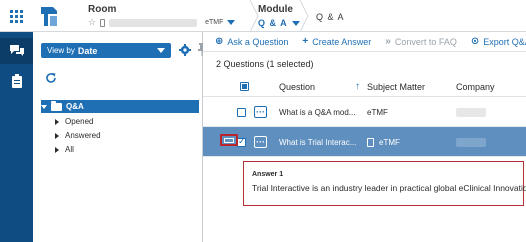  I want to click on view-by-label: View by, so click(61, 50).